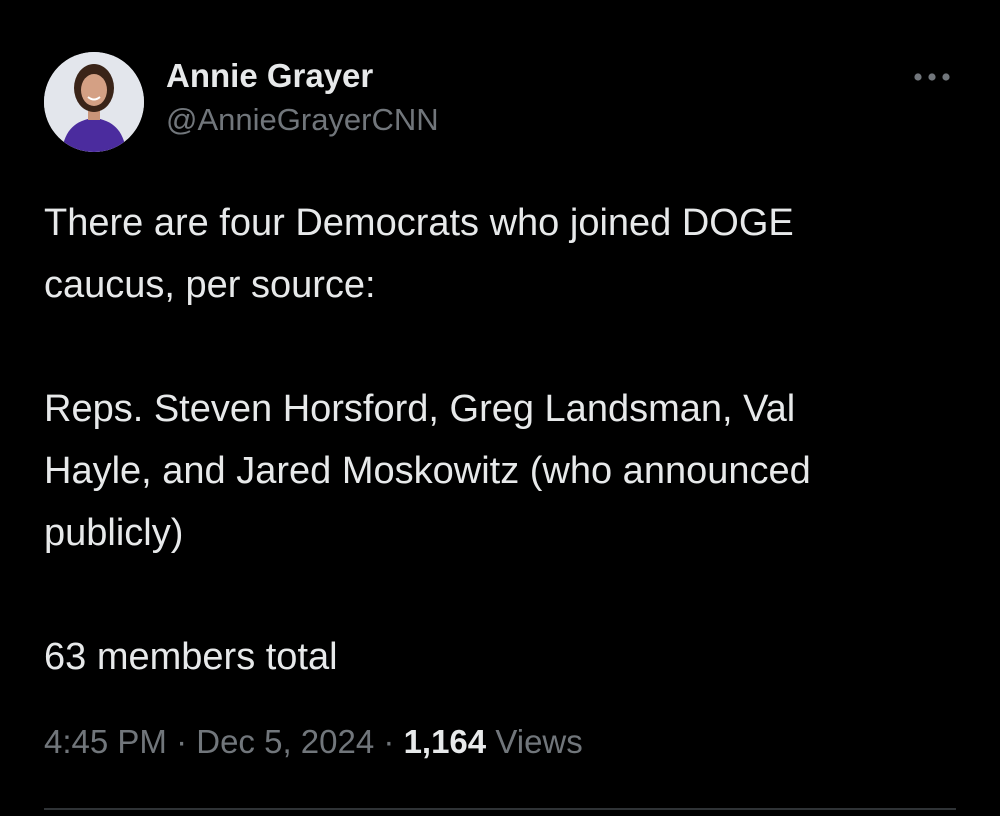  Describe the element at coordinates (539, 741) in the screenshot. I see `views-label: Views` at that location.